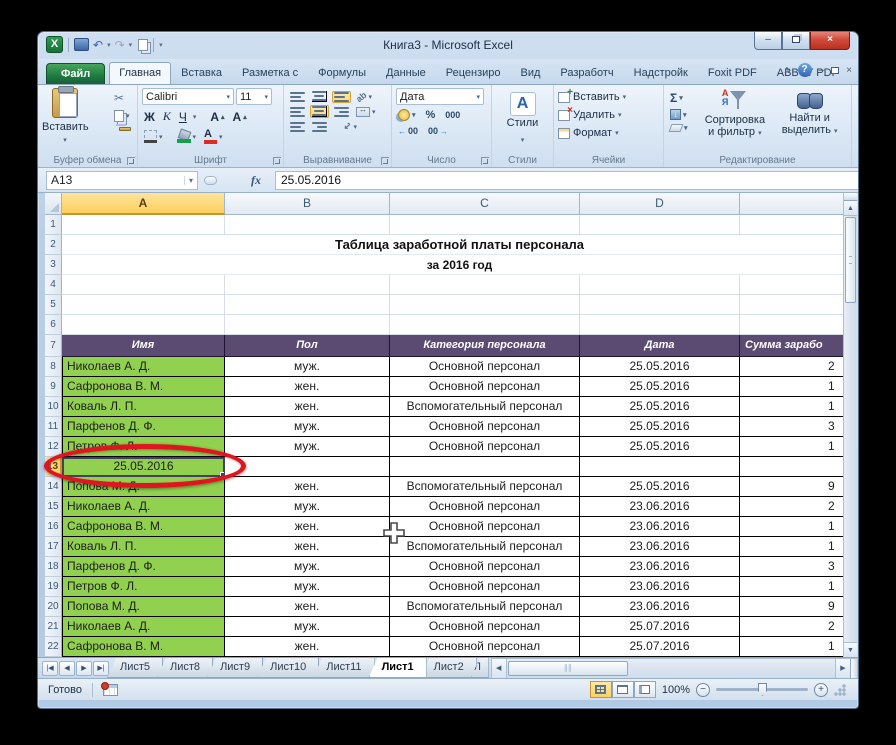  What do you see at coordinates (235, 668) in the screenshot?
I see `sheet-tab-list9: Лист9` at bounding box center [235, 668].